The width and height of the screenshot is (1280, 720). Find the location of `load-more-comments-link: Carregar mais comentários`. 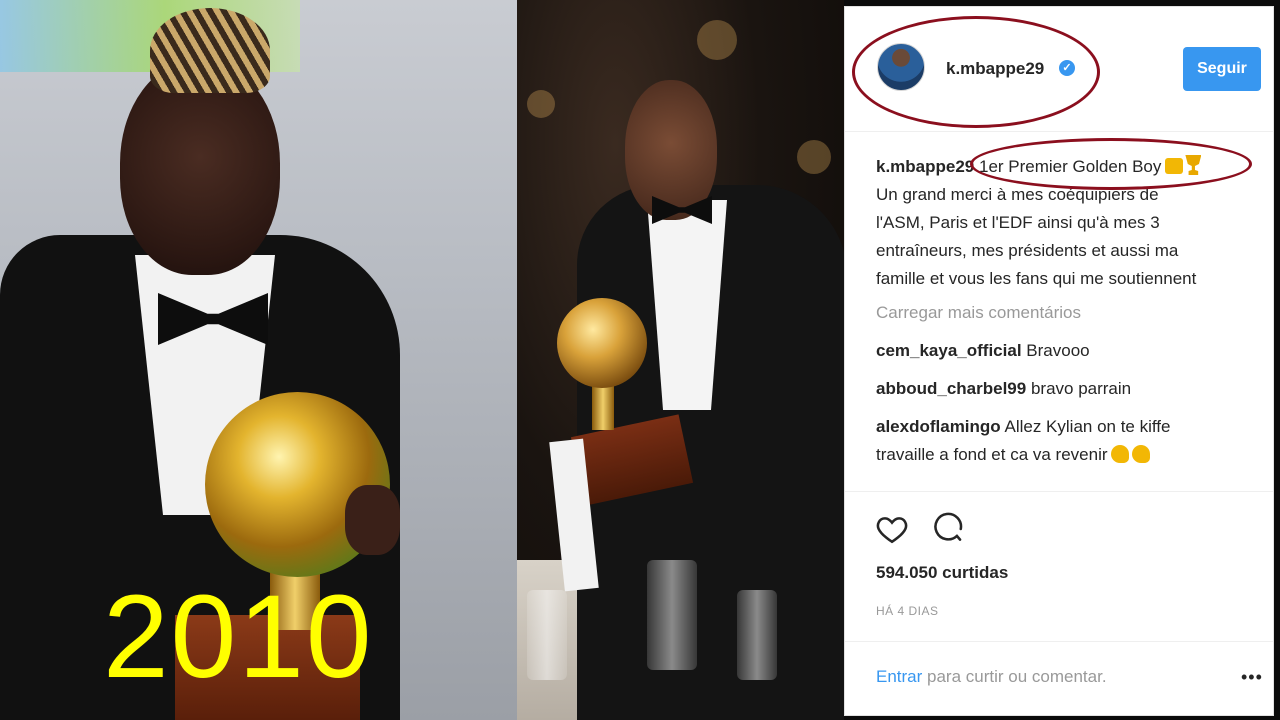

load-more-comments-link: Carregar mais comentários is located at coordinates (1066, 313).